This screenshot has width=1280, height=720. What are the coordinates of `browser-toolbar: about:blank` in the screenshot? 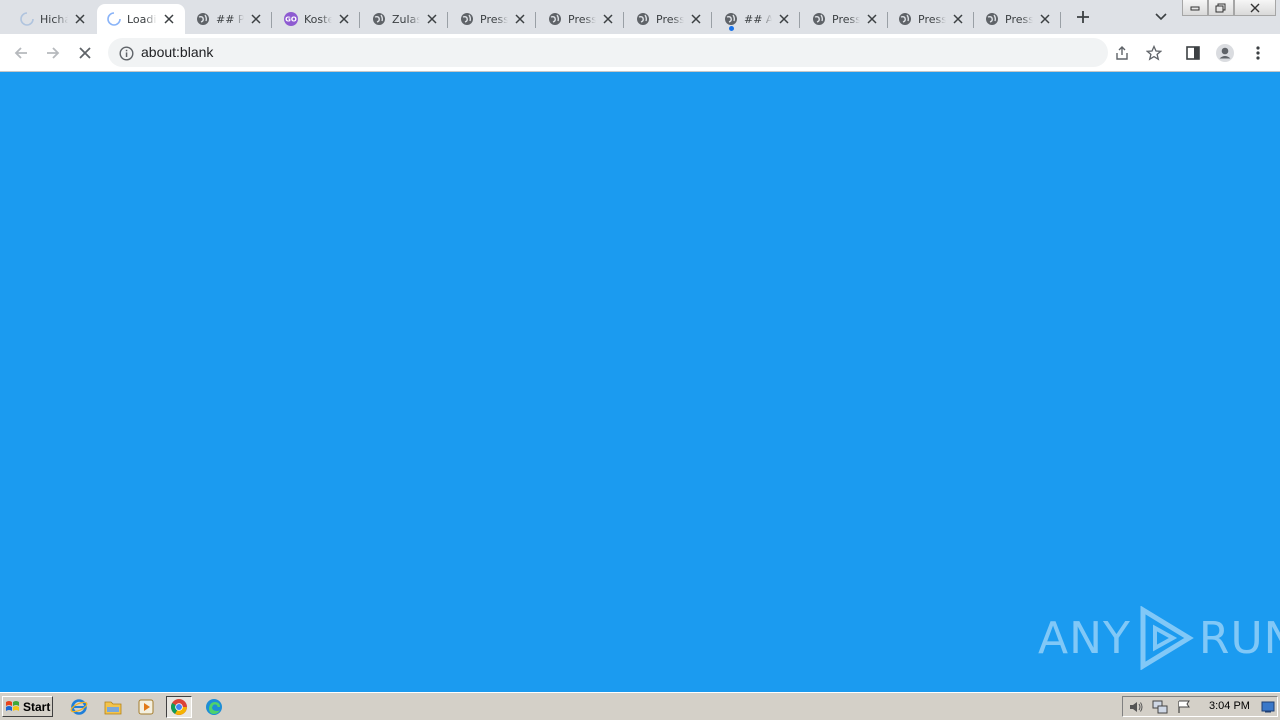 It's located at (640, 53).